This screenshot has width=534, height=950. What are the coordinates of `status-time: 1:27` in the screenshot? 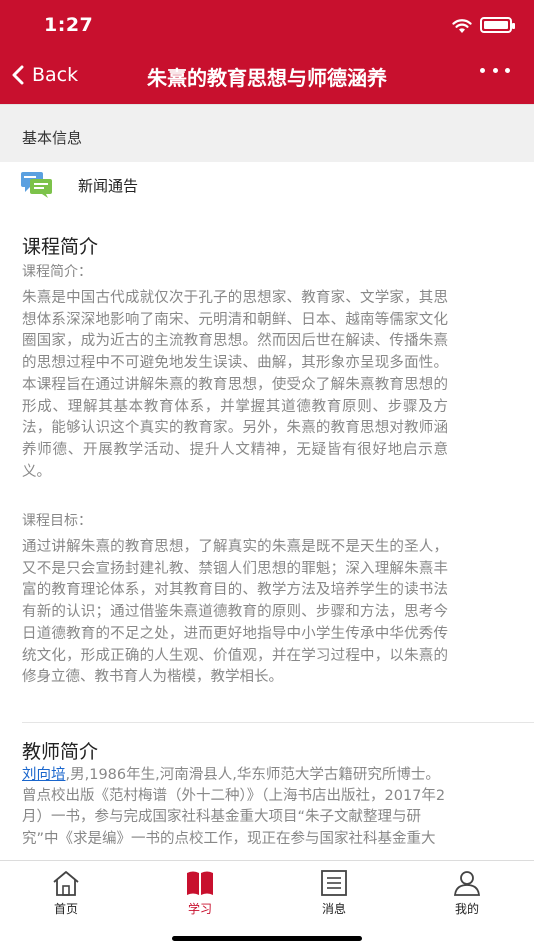 It's located at (69, 25).